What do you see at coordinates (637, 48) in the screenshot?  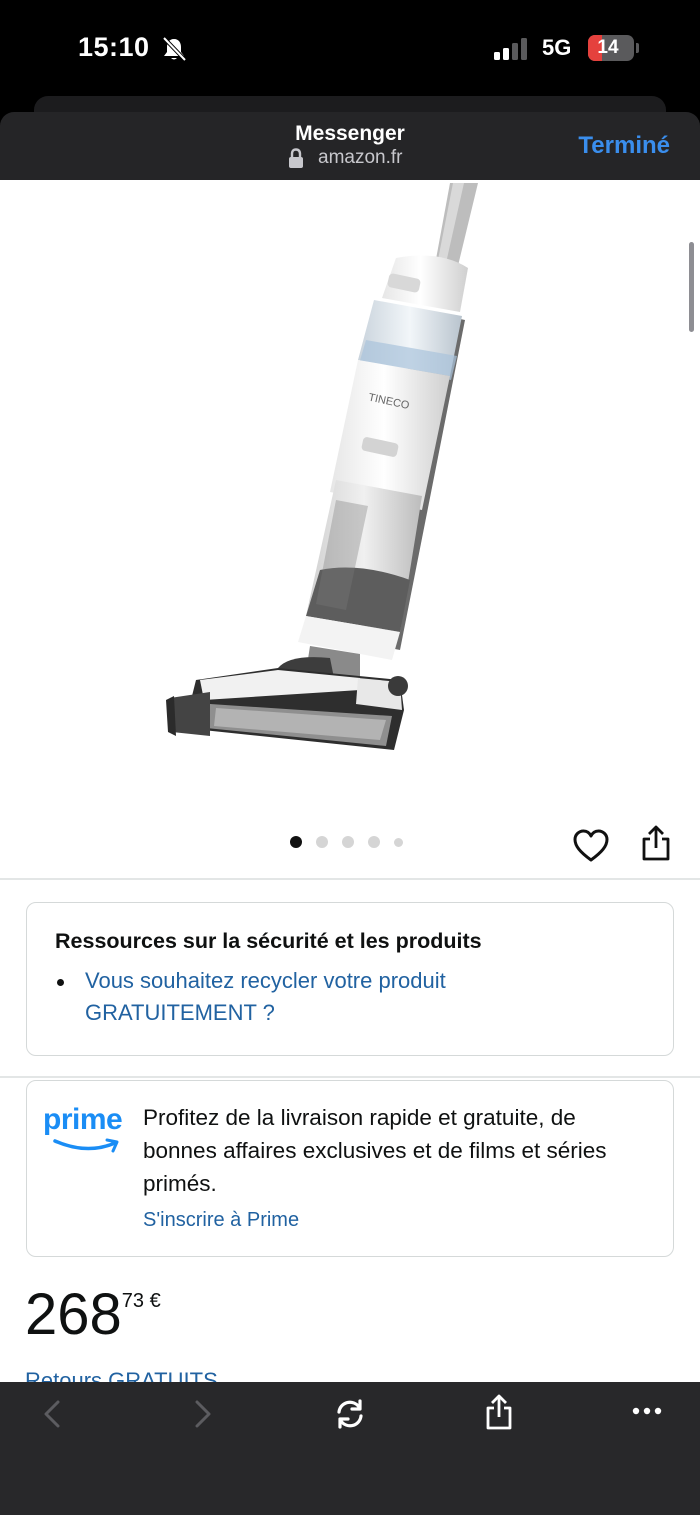 I see `battery-tip` at bounding box center [637, 48].